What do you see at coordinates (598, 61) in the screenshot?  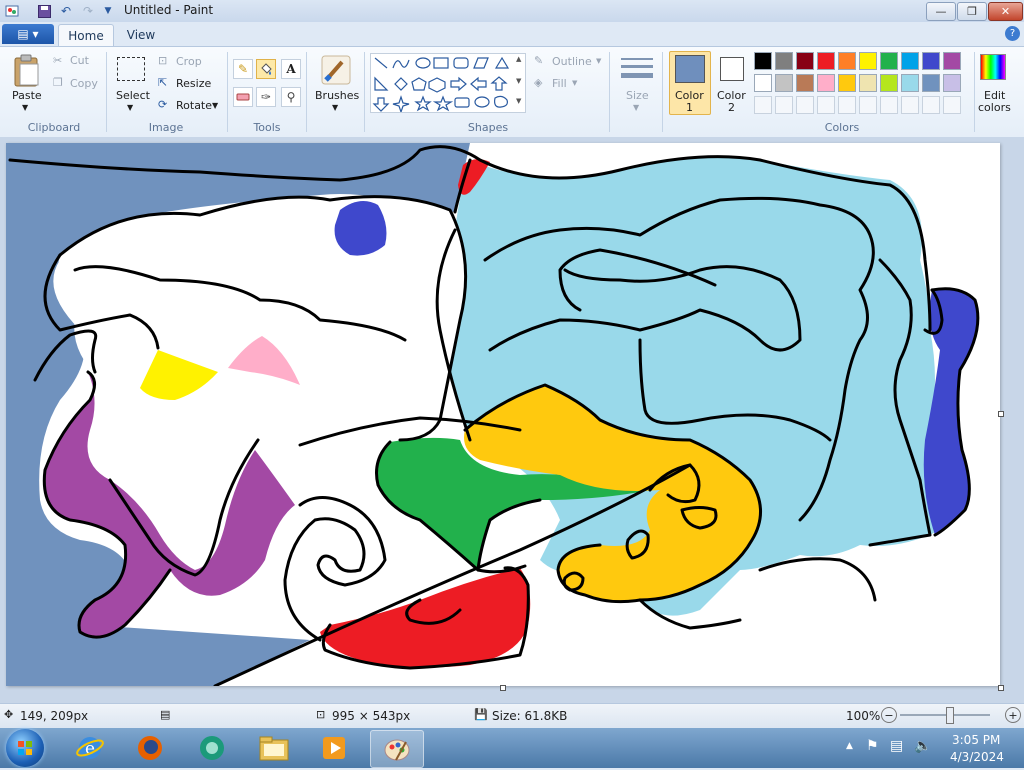 I see `outline-dropdown-icon: ▼` at bounding box center [598, 61].